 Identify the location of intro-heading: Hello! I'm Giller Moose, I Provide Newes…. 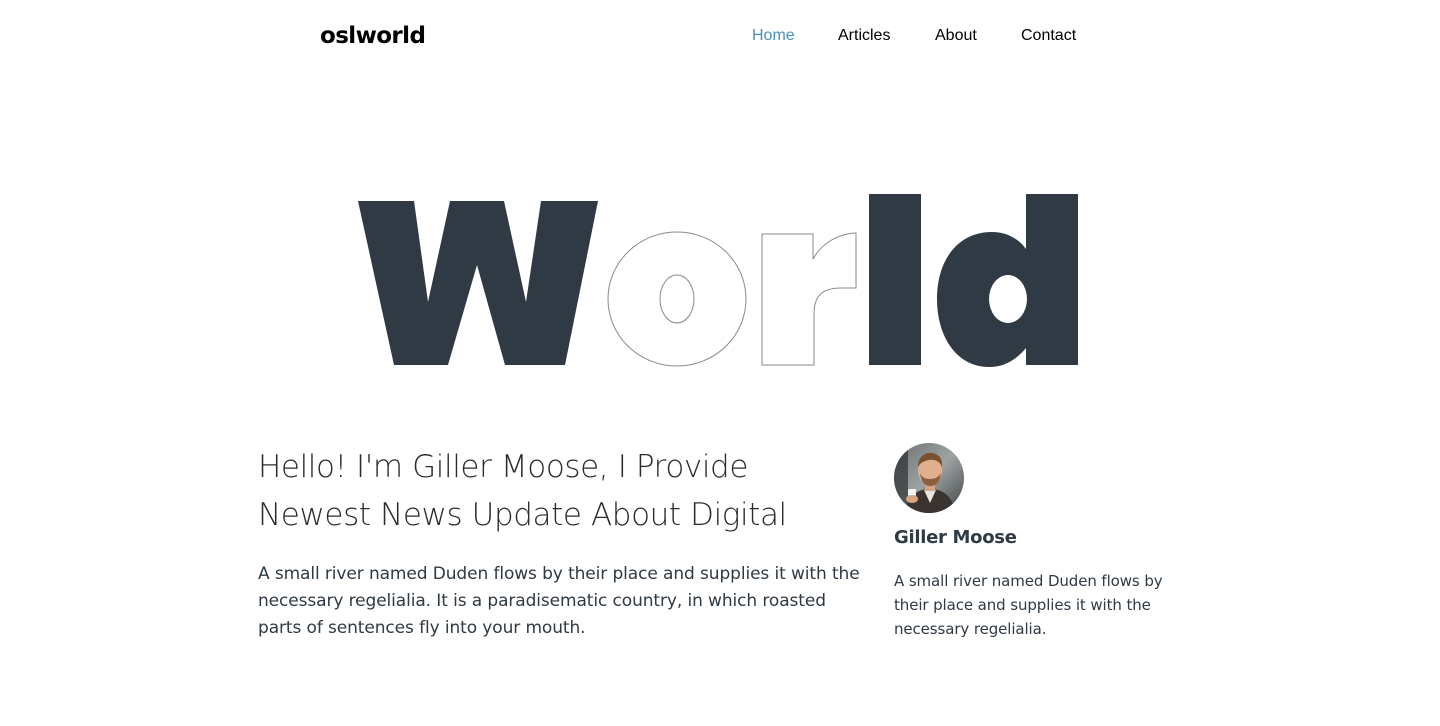
(563, 491).